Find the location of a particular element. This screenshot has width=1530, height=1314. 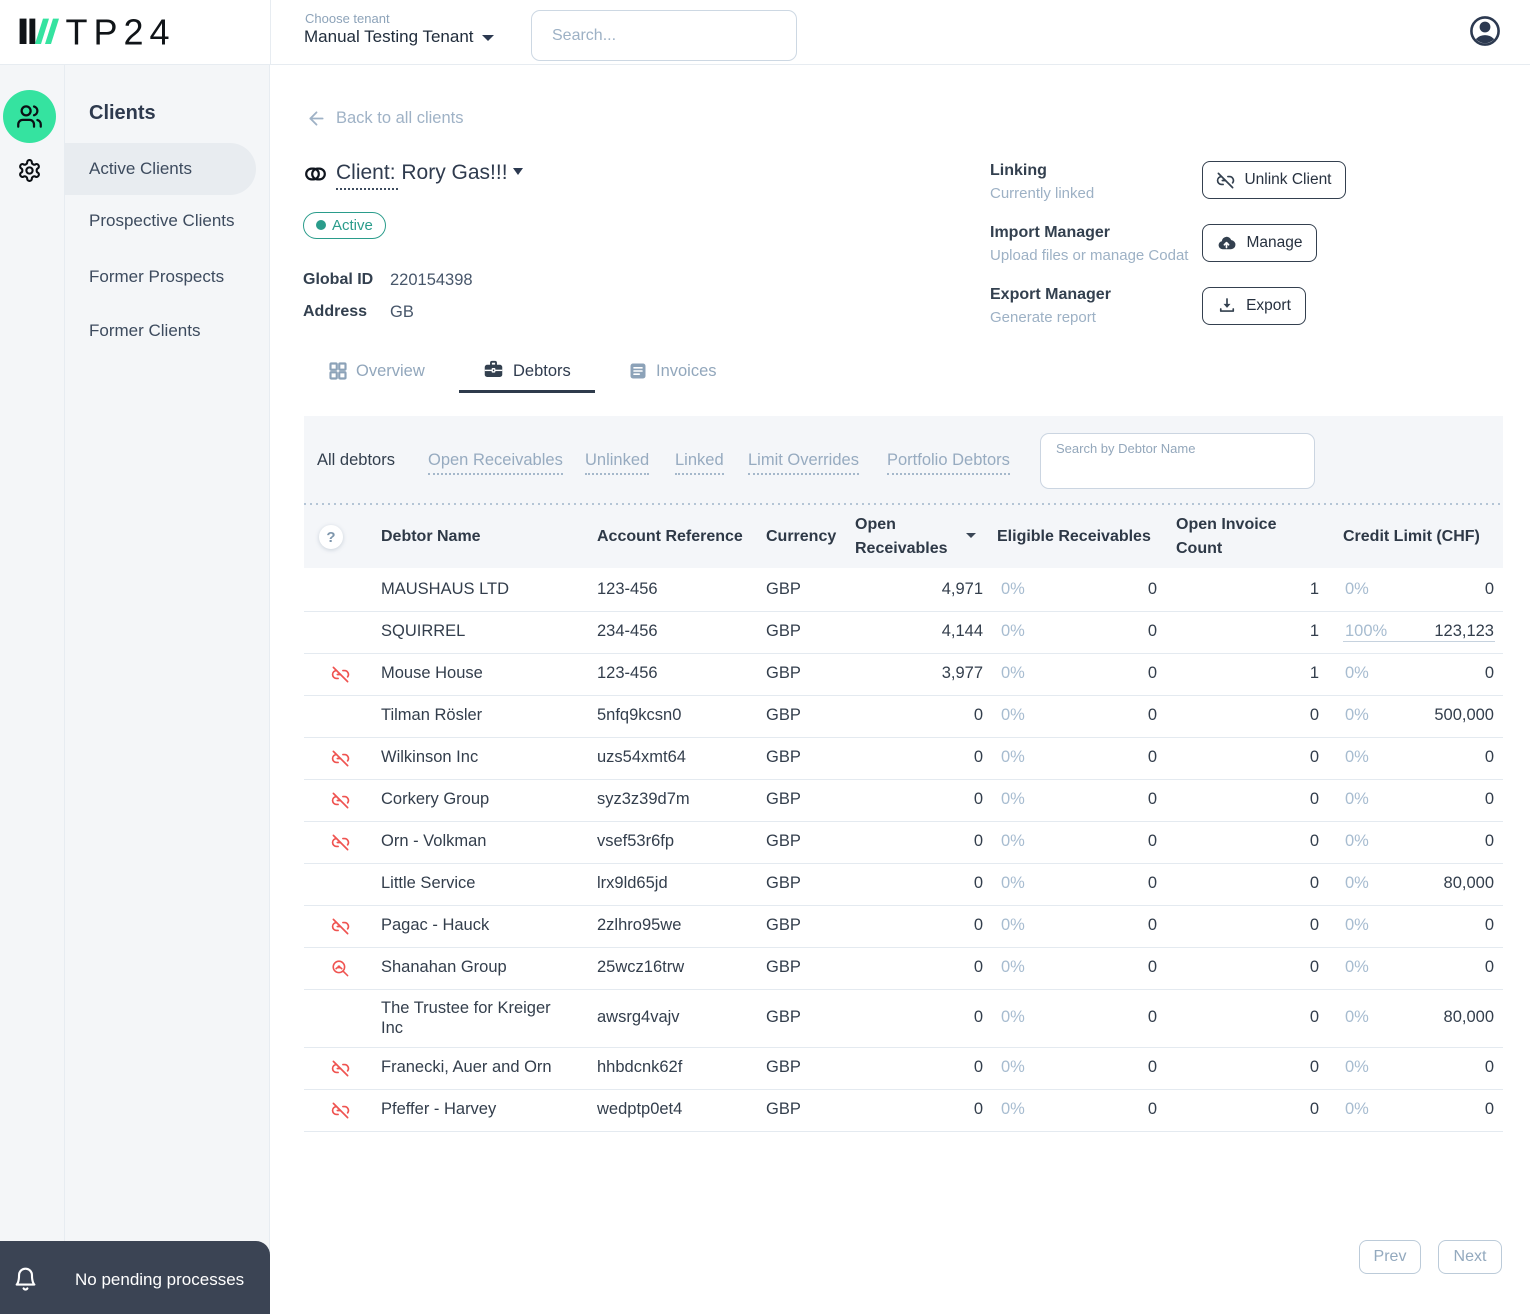

svg-text: TP24 is located at coordinates (121, 35).